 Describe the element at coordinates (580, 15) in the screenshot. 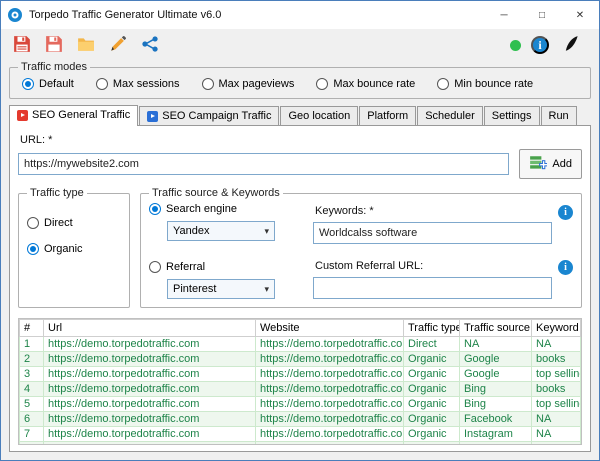

I see `close-button: ✕` at that location.